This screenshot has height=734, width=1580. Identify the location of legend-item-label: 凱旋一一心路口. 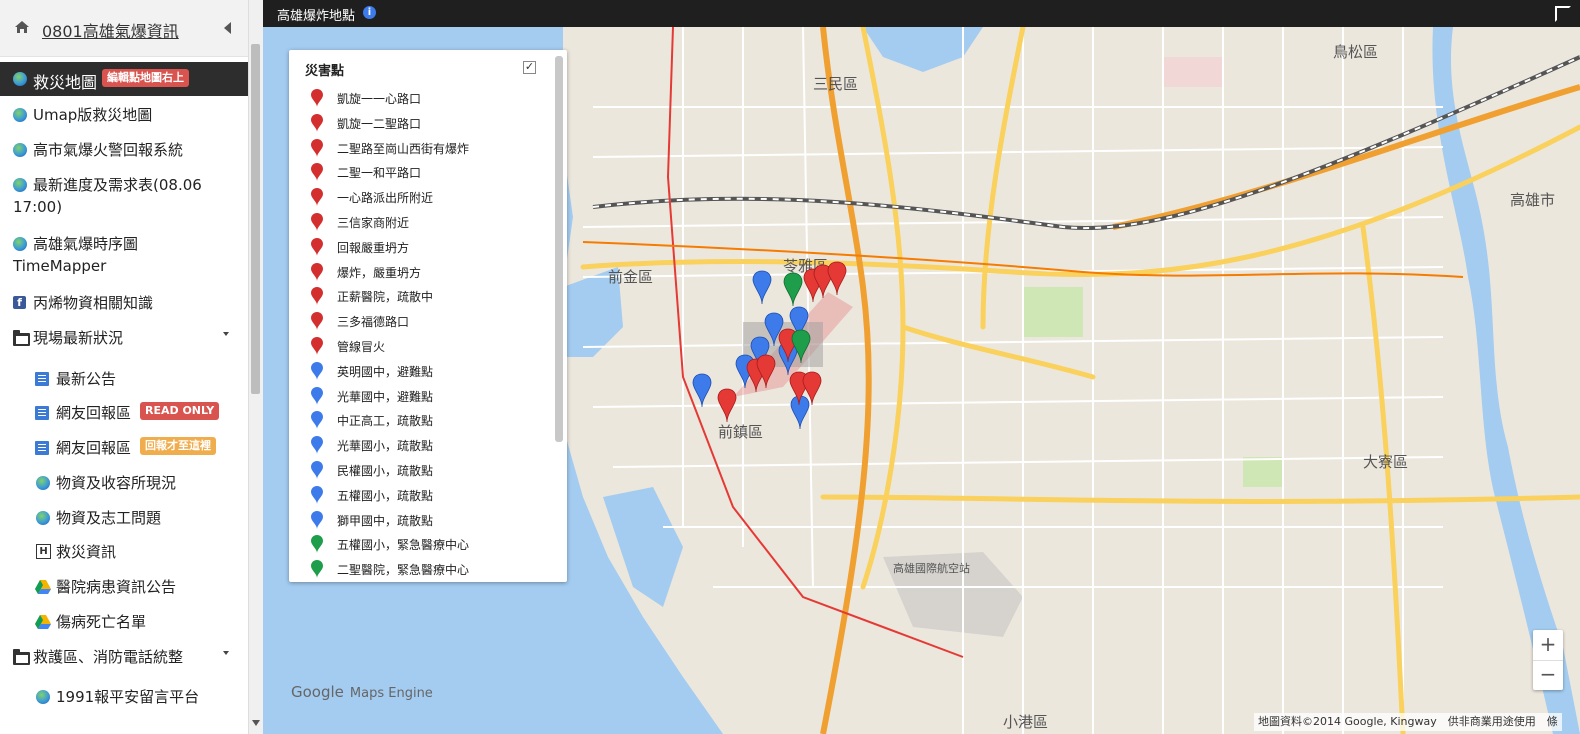
(379, 99).